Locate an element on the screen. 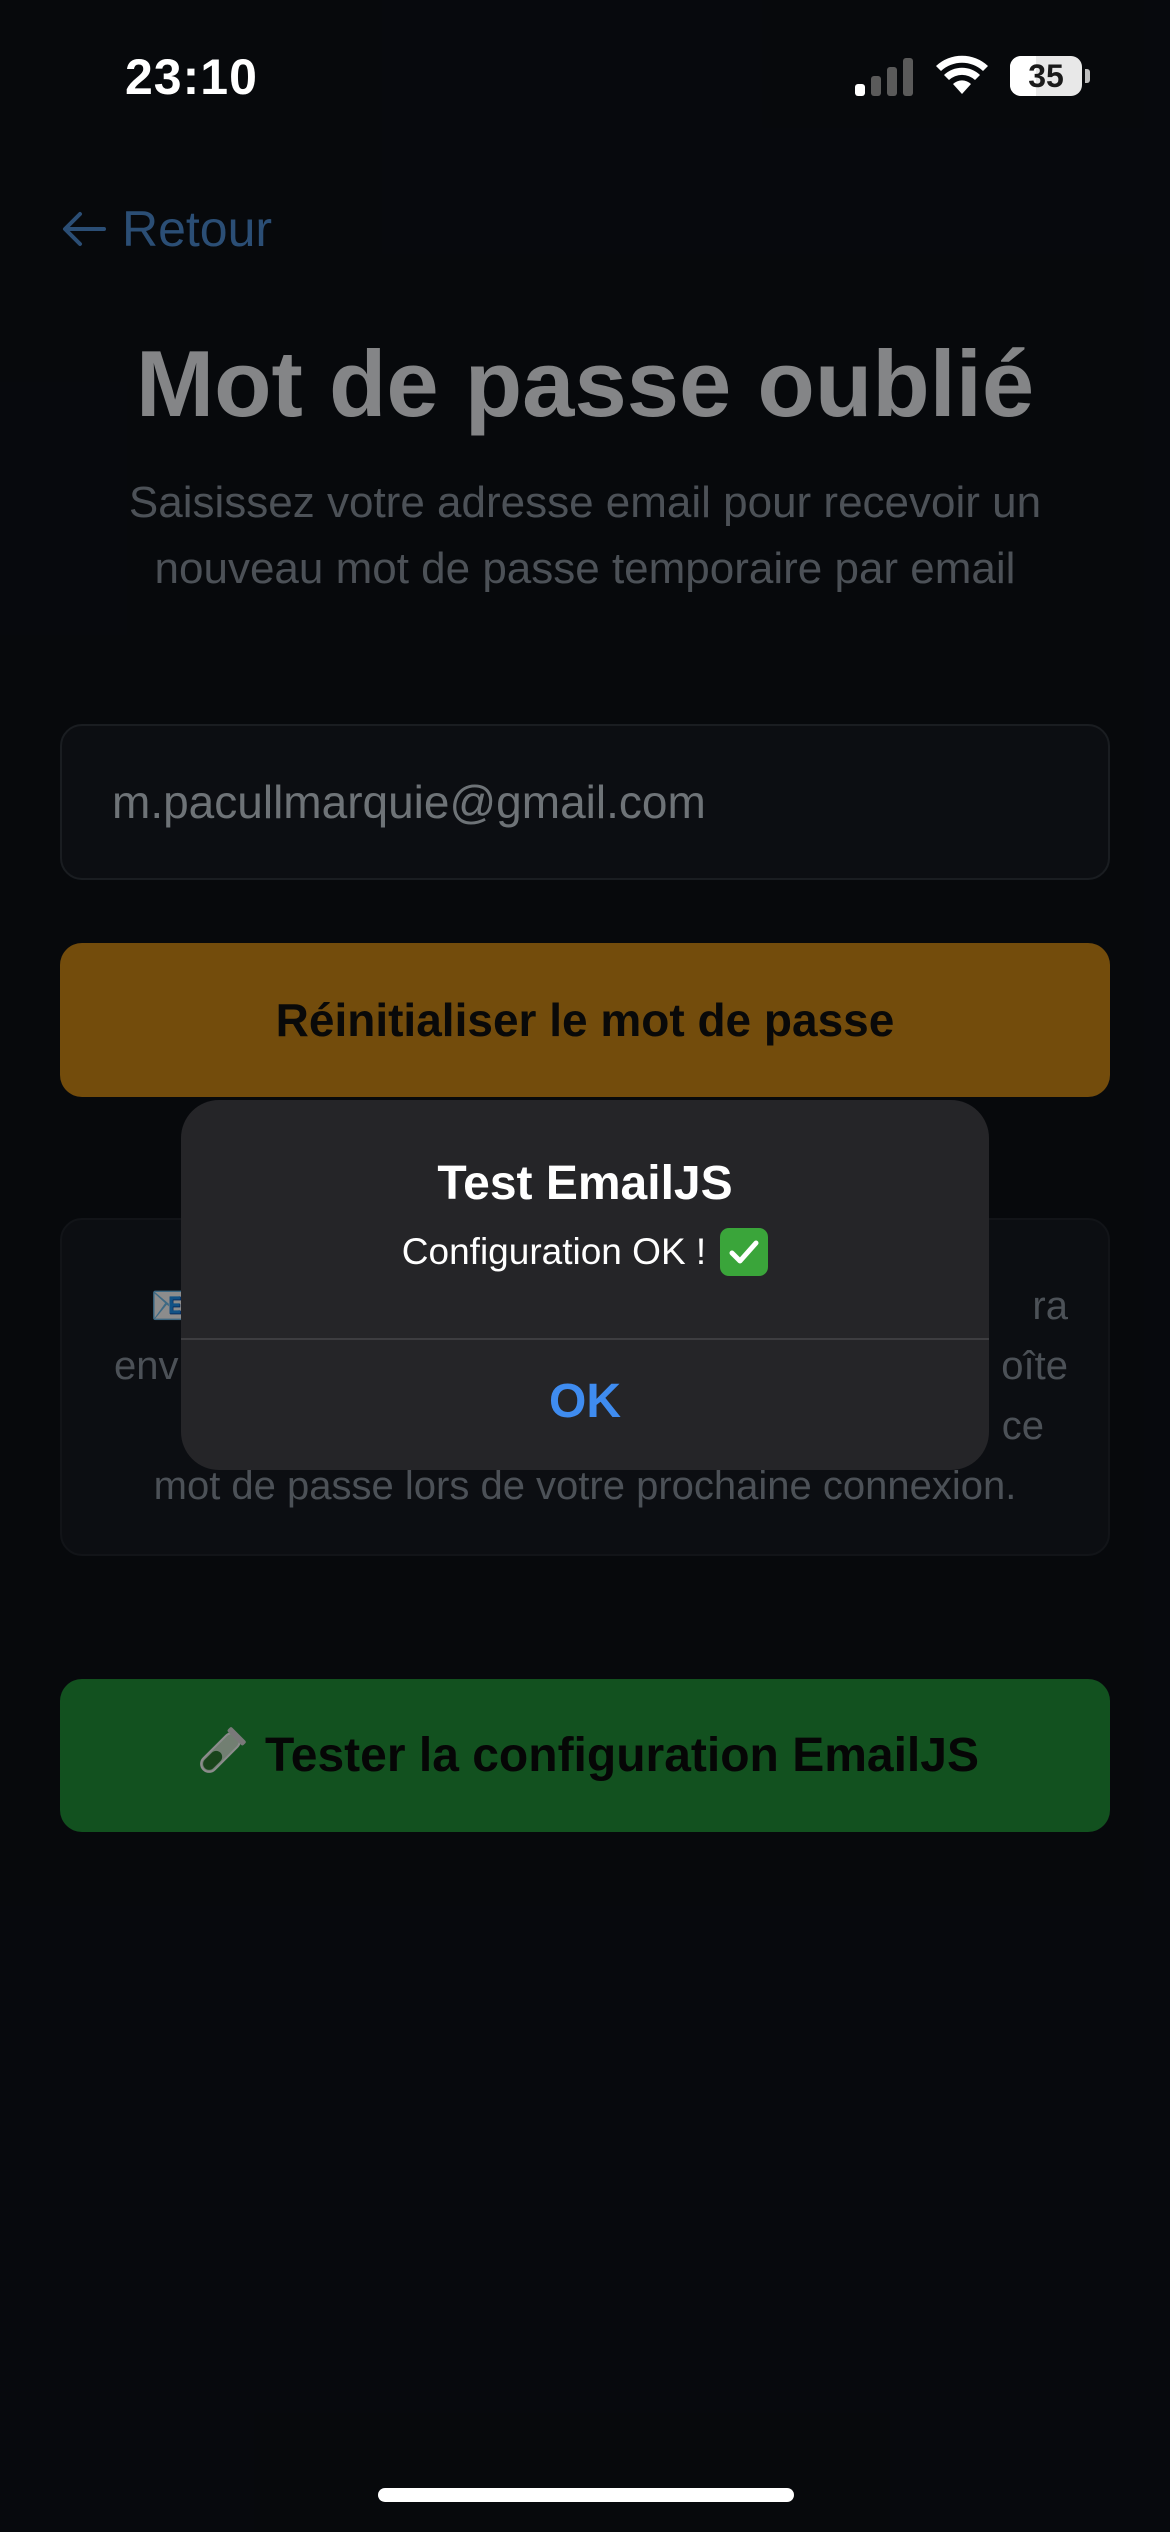  alert-message-text: Configuration OK ! is located at coordinates (554, 1251).